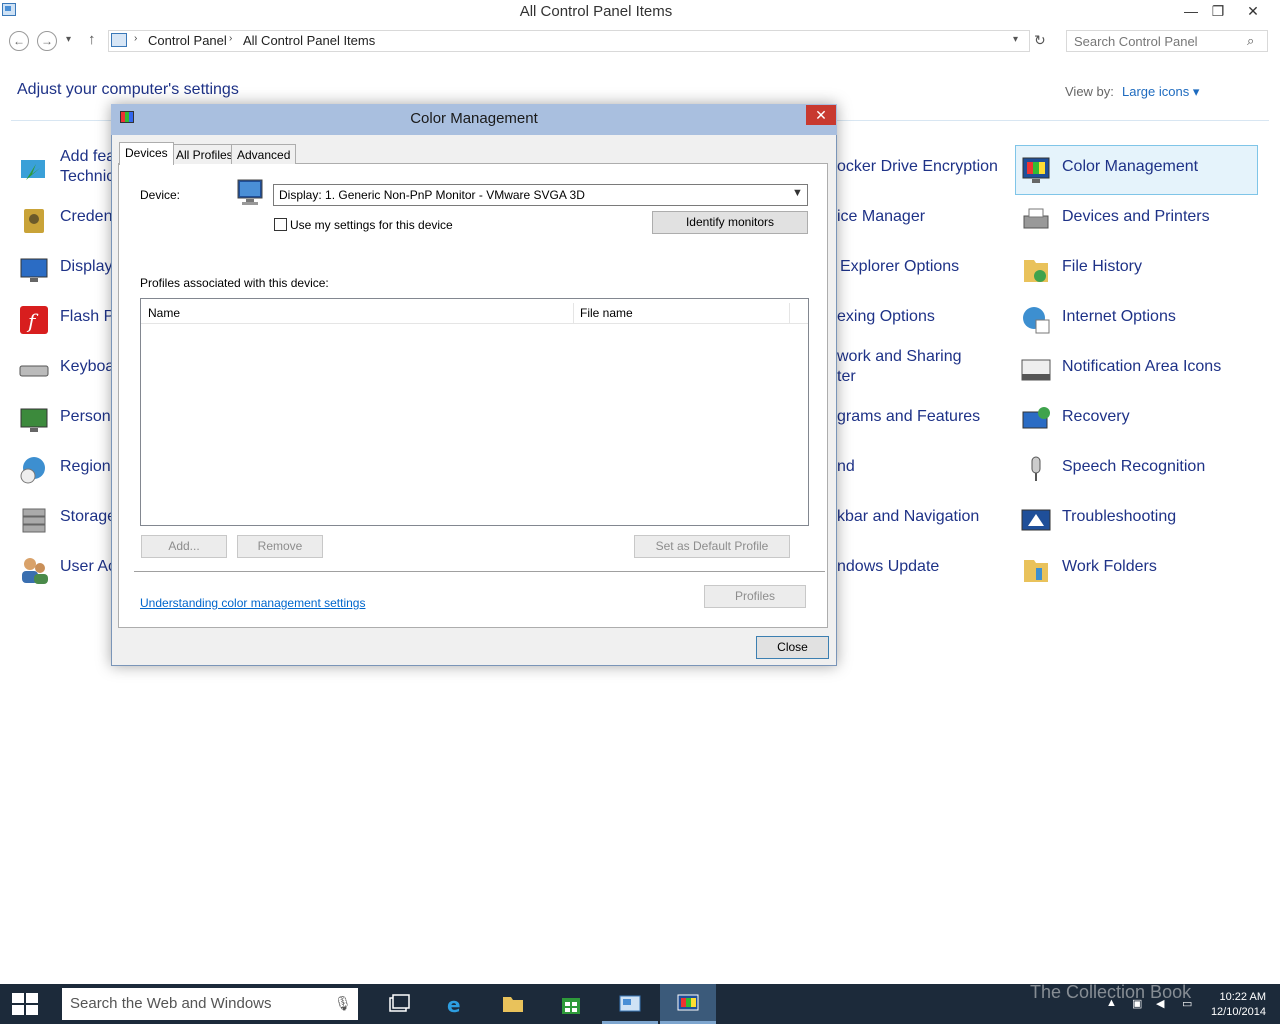  What do you see at coordinates (68, 39) in the screenshot?
I see `recent-locations-chevron-icon: ▾` at bounding box center [68, 39].